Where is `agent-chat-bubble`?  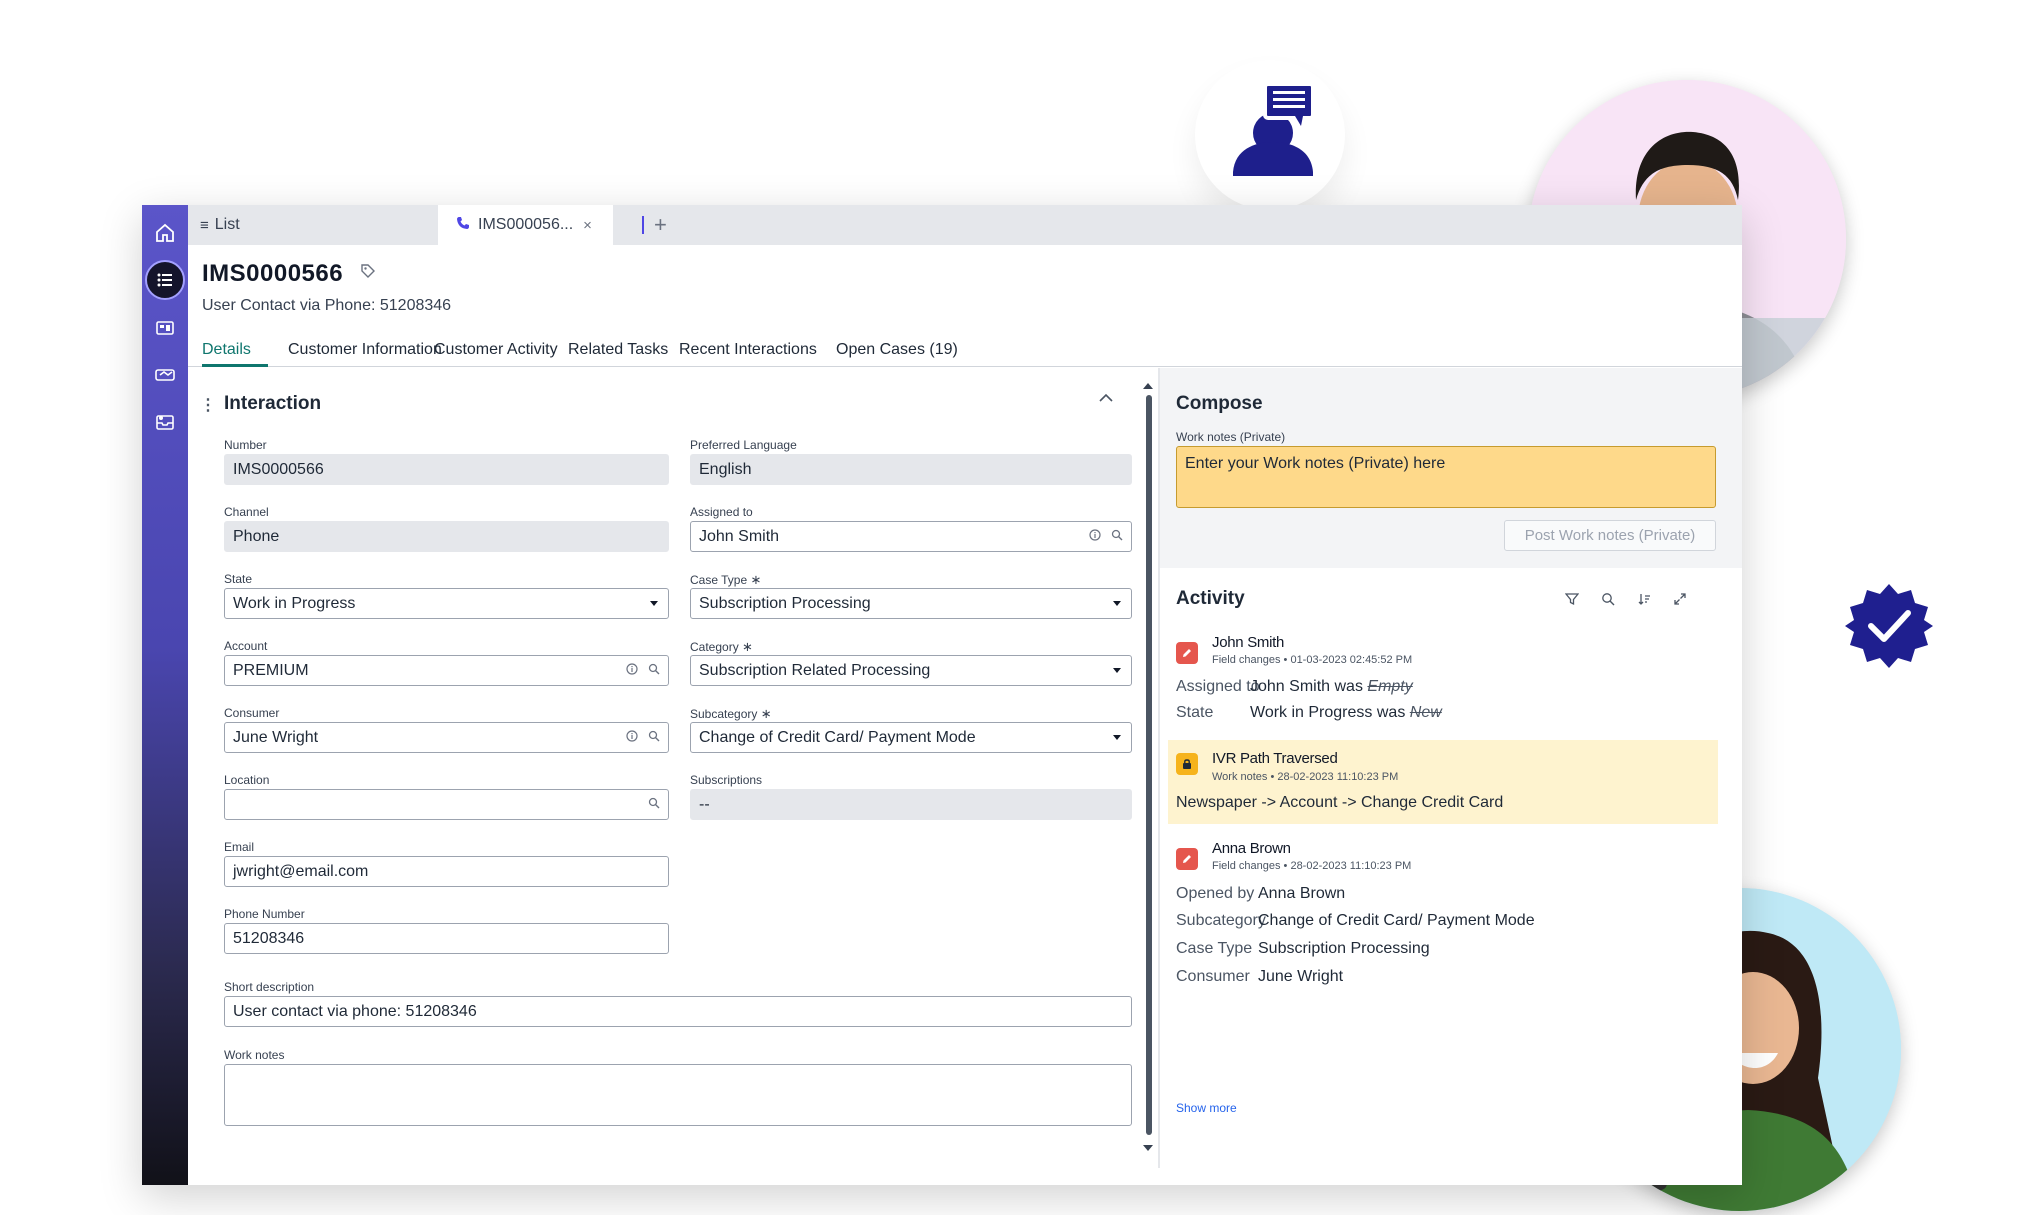
agent-chat-bubble is located at coordinates (1270, 135).